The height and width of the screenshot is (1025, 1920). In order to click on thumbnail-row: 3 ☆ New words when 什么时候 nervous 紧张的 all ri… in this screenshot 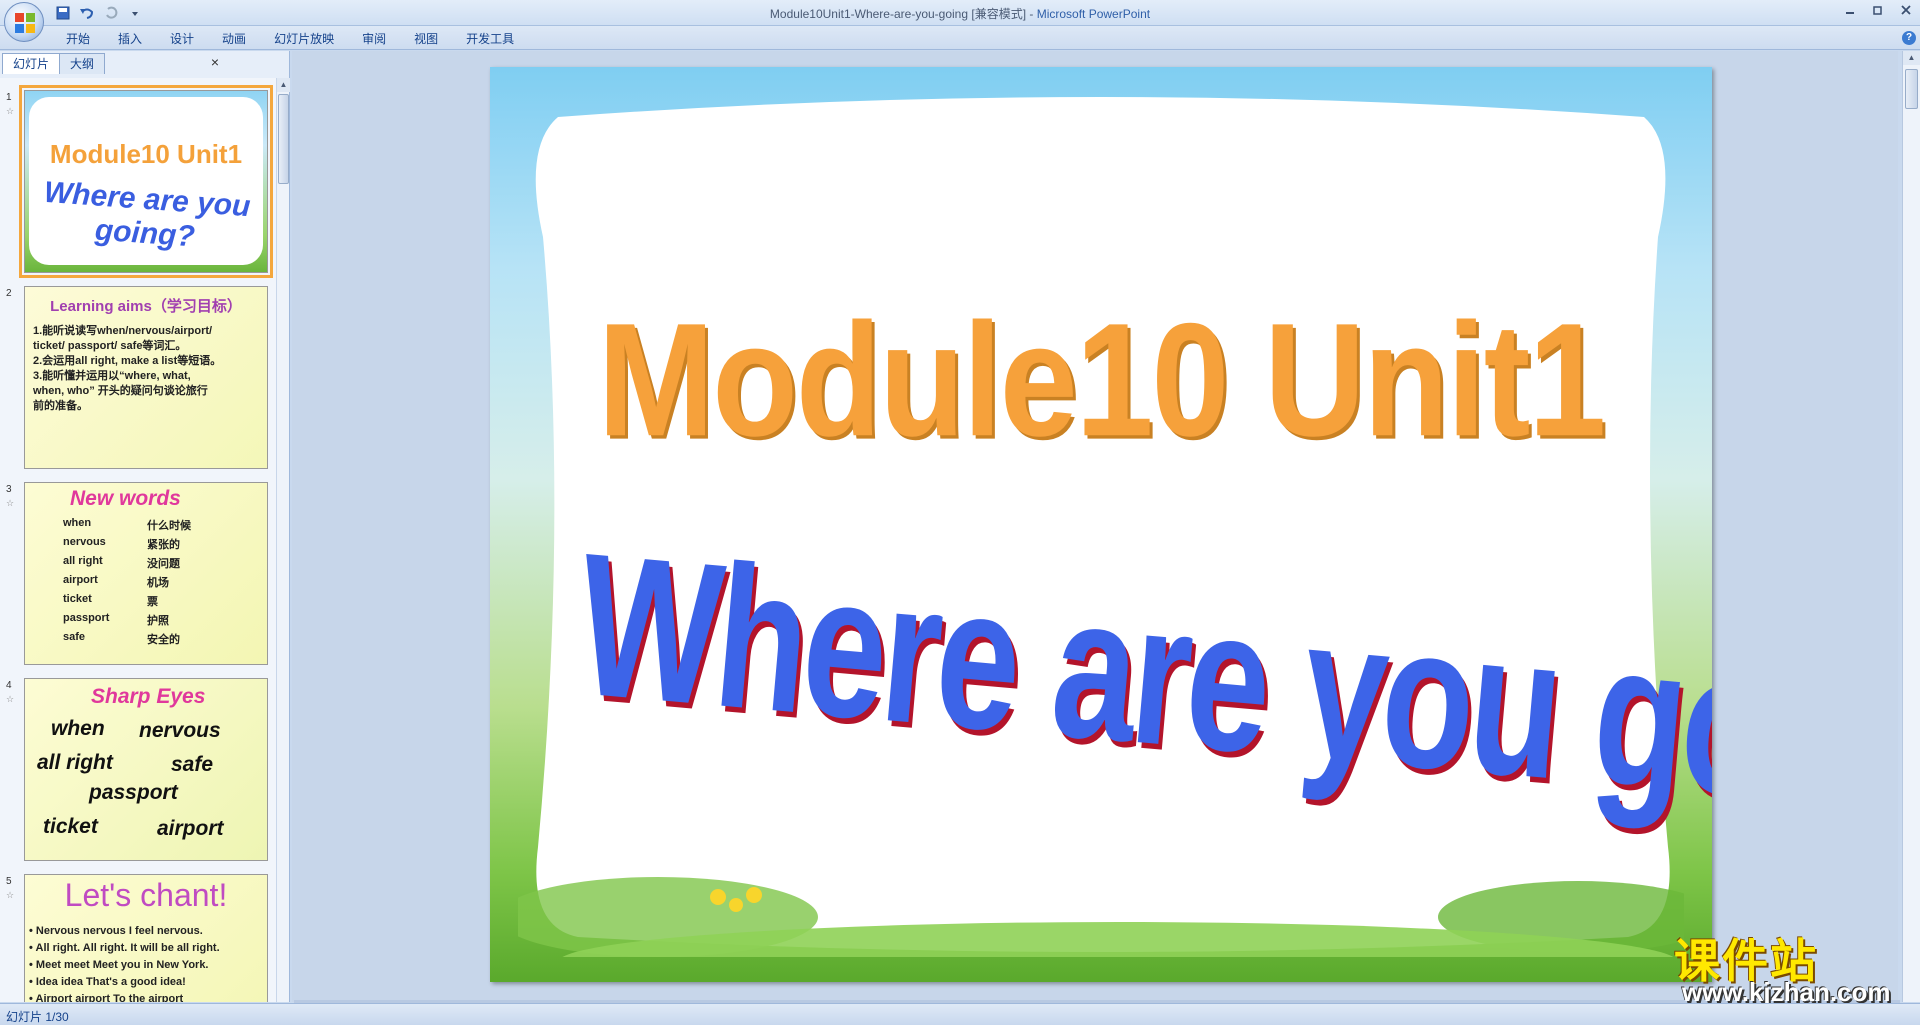, I will do `click(138, 580)`.